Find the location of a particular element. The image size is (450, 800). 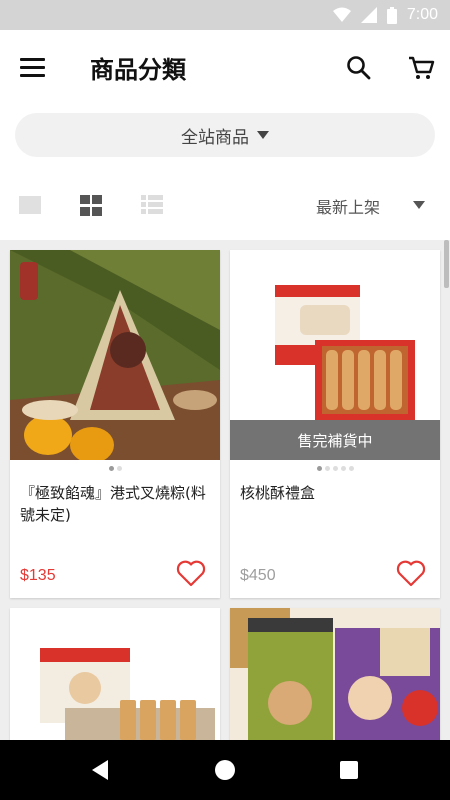

app-bar: 商品分類 is located at coordinates (225, 67).